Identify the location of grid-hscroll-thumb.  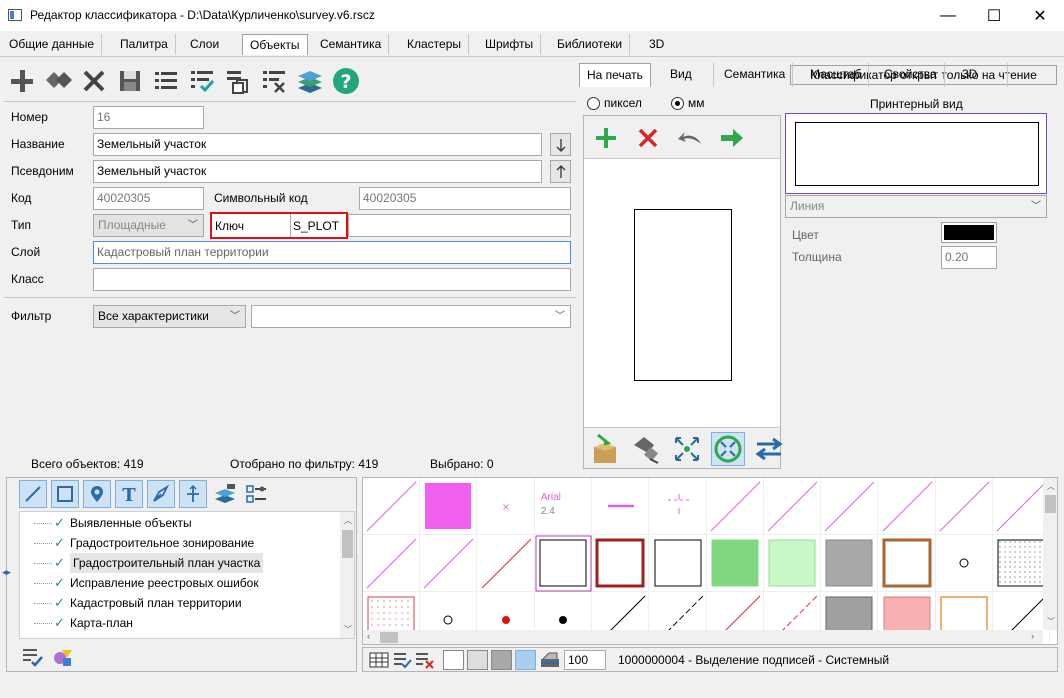
(389, 637).